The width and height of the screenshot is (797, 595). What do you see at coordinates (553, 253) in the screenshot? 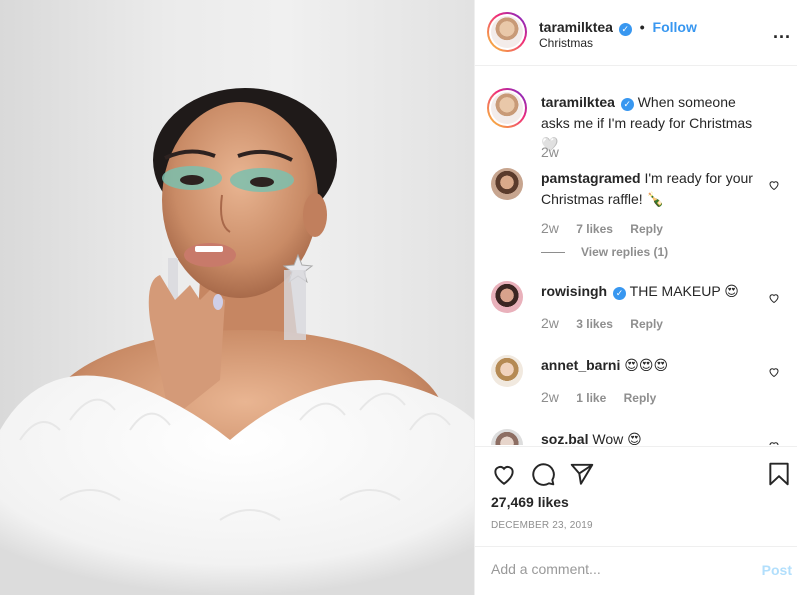
I see `replies-divider` at bounding box center [553, 253].